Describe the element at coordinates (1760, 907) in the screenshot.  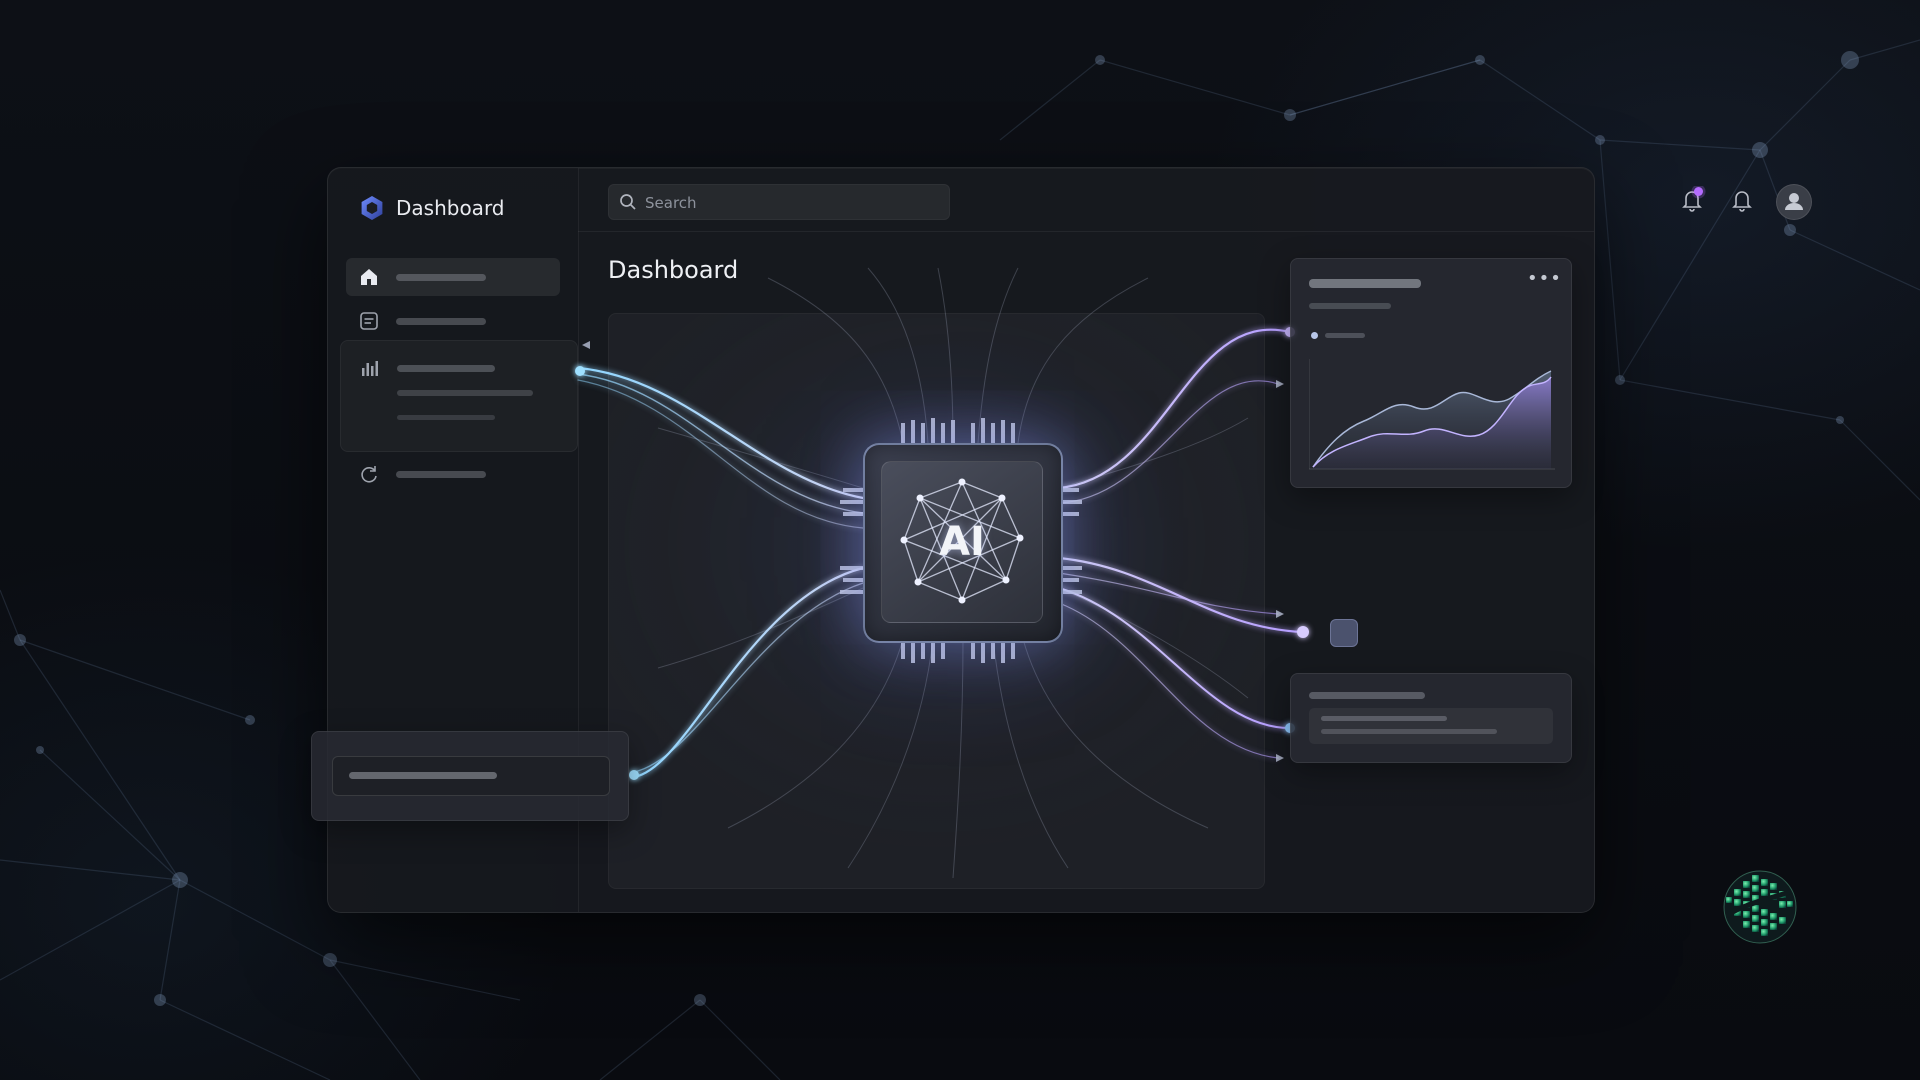
I see `globe-logo-icon` at that location.